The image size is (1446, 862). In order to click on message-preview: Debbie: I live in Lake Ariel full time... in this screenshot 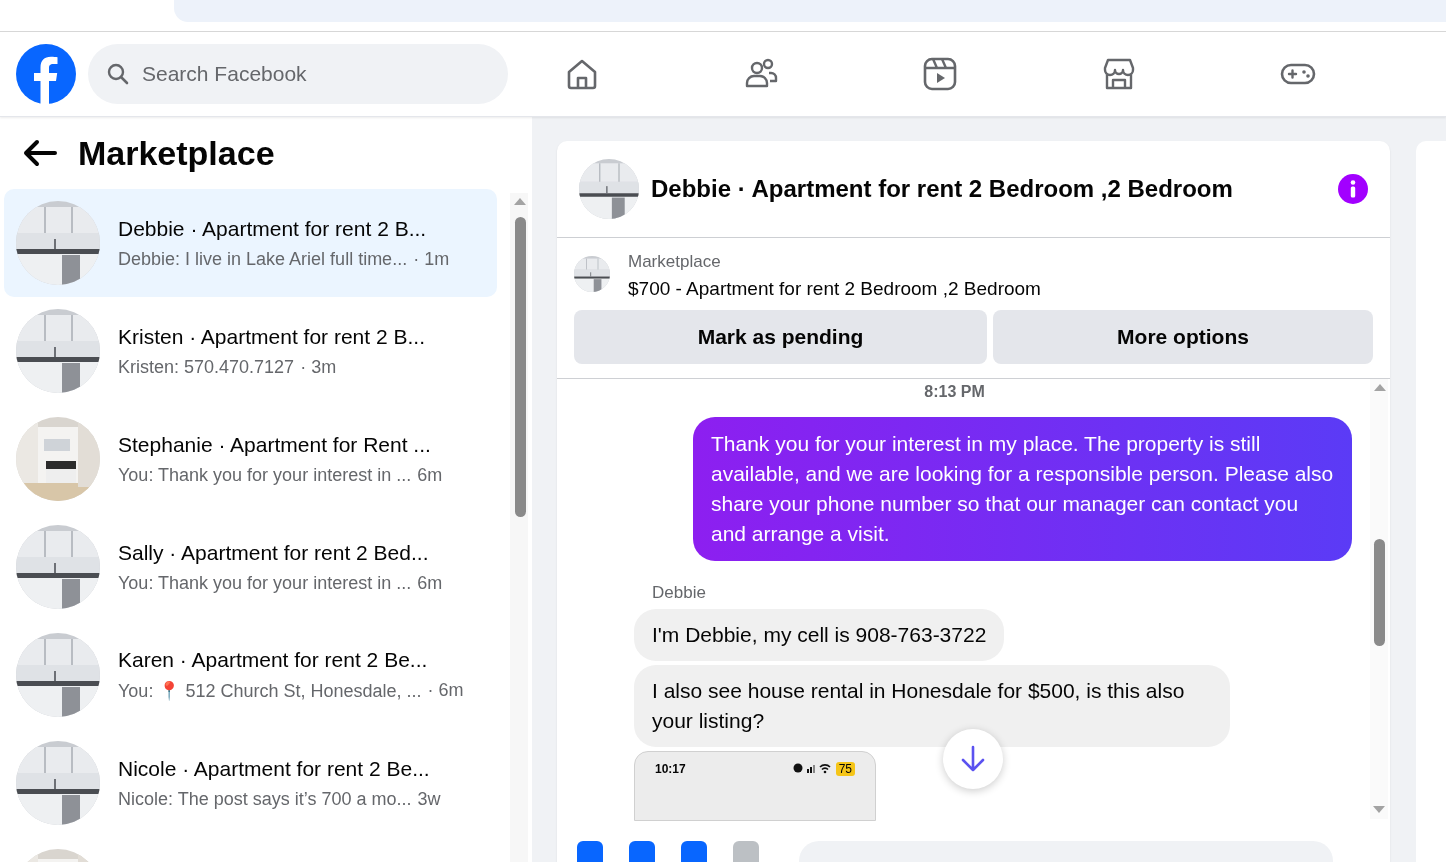, I will do `click(263, 259)`.